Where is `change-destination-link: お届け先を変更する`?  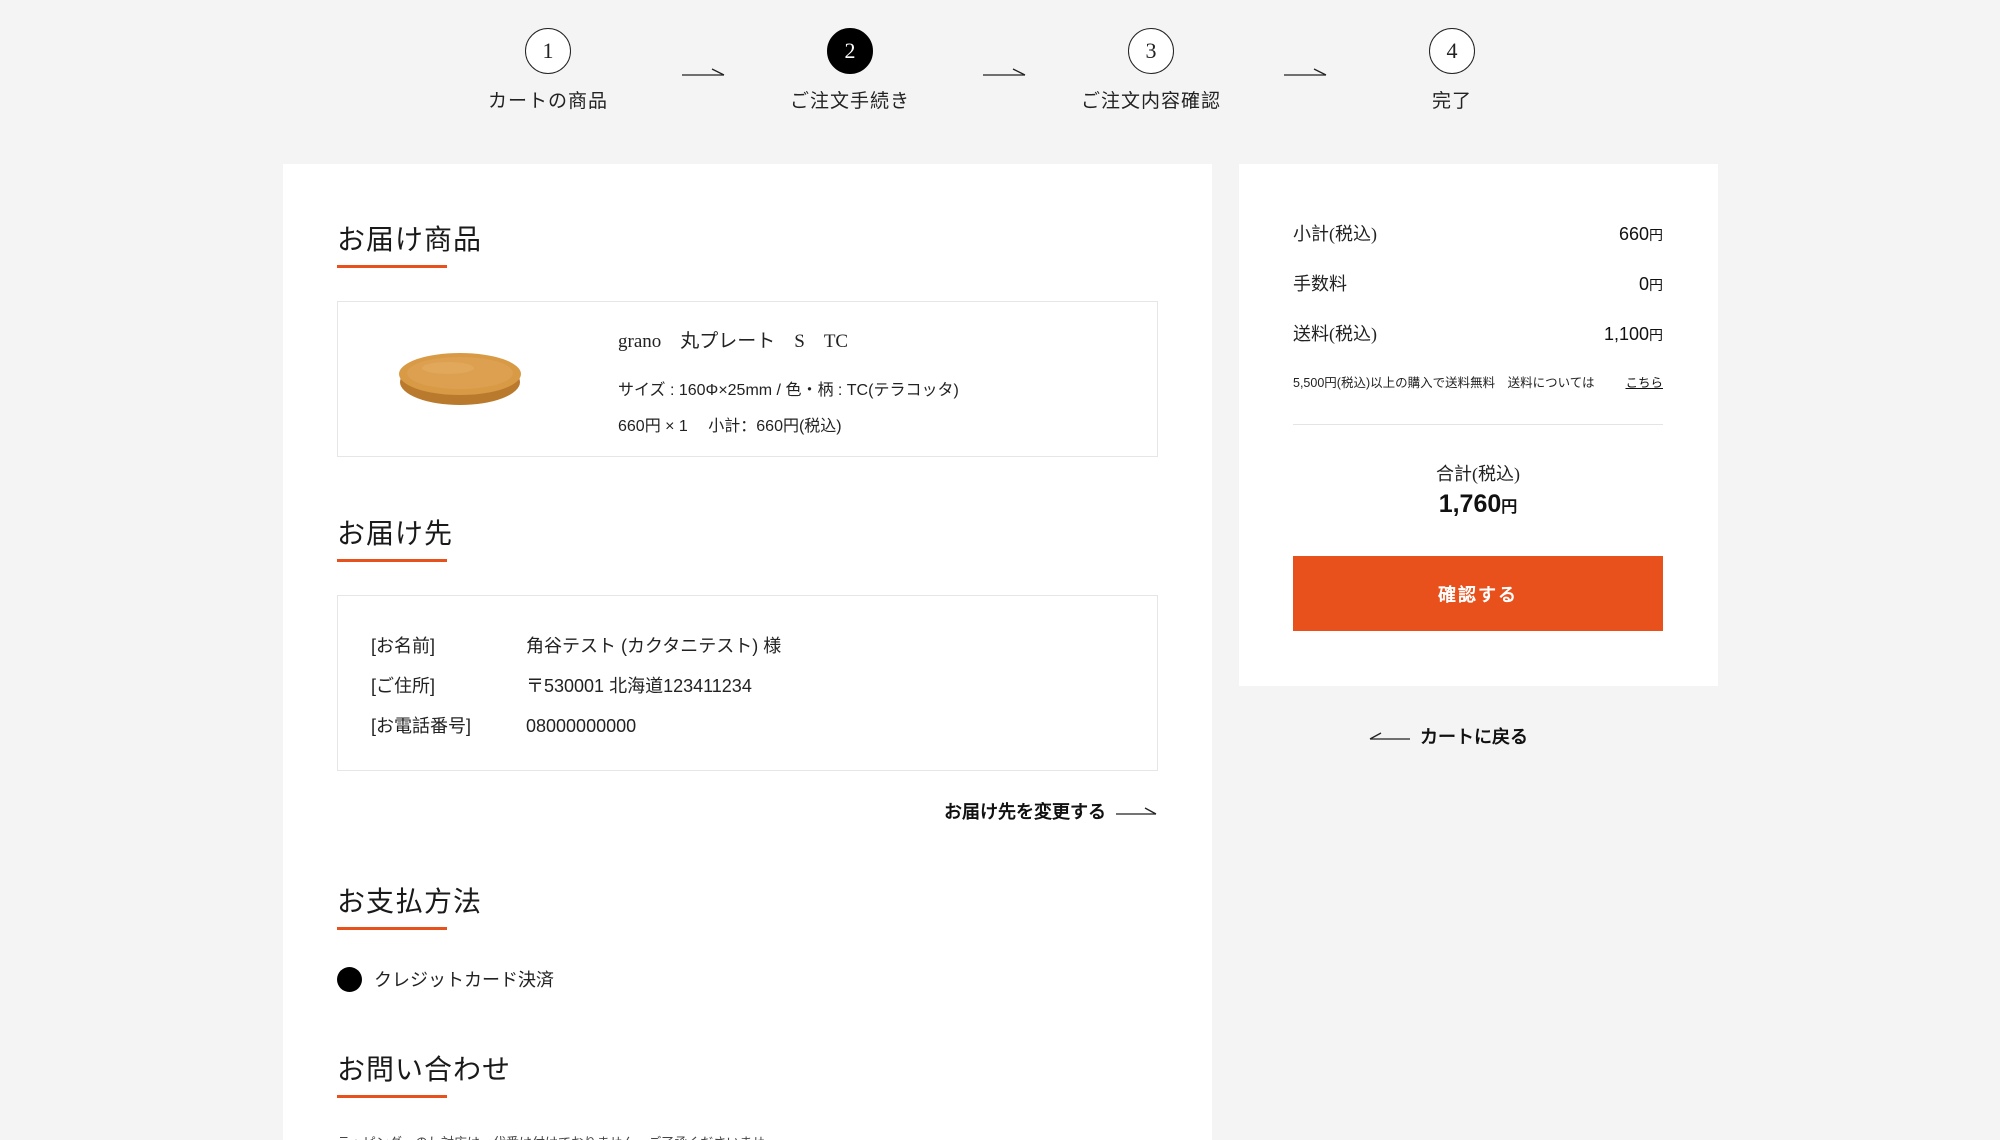
change-destination-link: お届け先を変更する is located at coordinates (1051, 811).